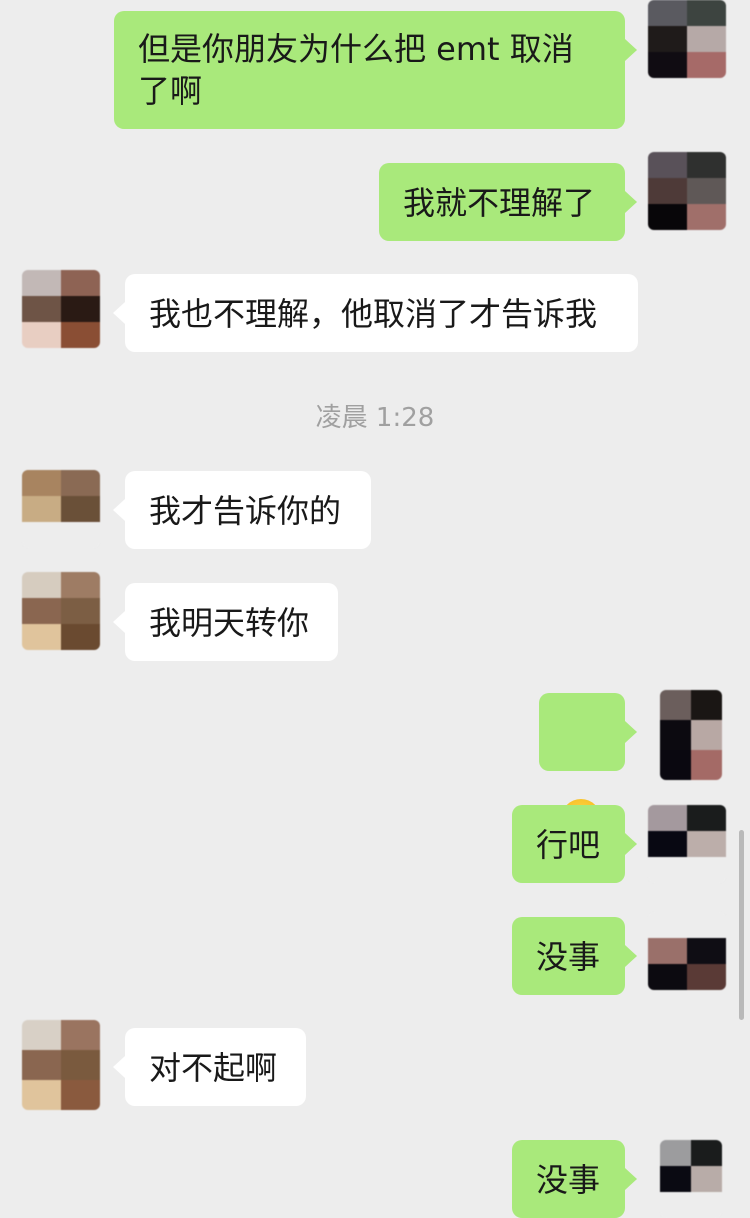 The image size is (750, 1218). What do you see at coordinates (574, 844) in the screenshot?
I see `message-bubble-sent: 行吧` at bounding box center [574, 844].